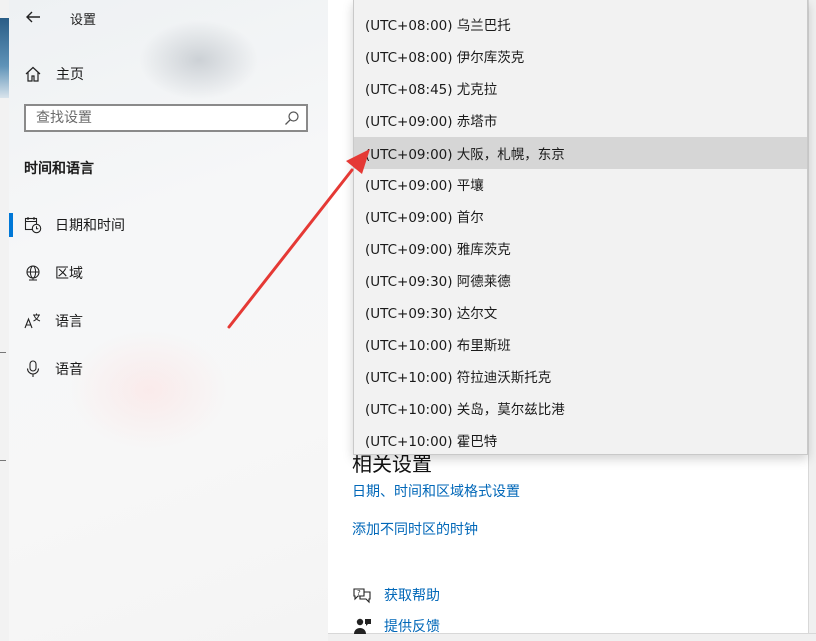  I want to click on feedback-link: 提供反馈, so click(396, 626).